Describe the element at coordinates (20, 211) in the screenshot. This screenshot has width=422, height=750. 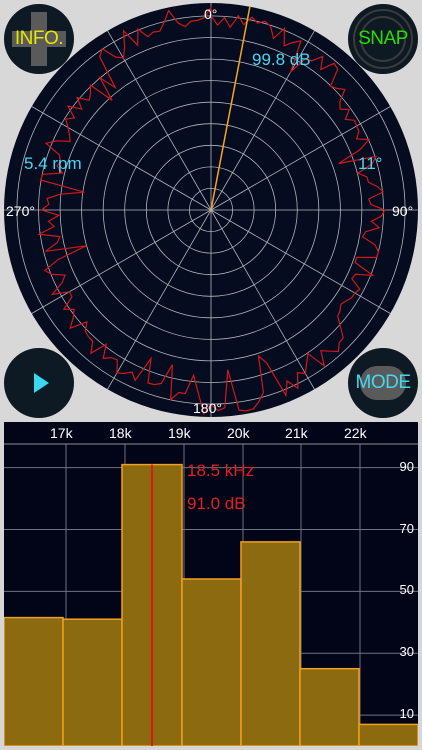
I see `angle-label-270: 270°` at that location.